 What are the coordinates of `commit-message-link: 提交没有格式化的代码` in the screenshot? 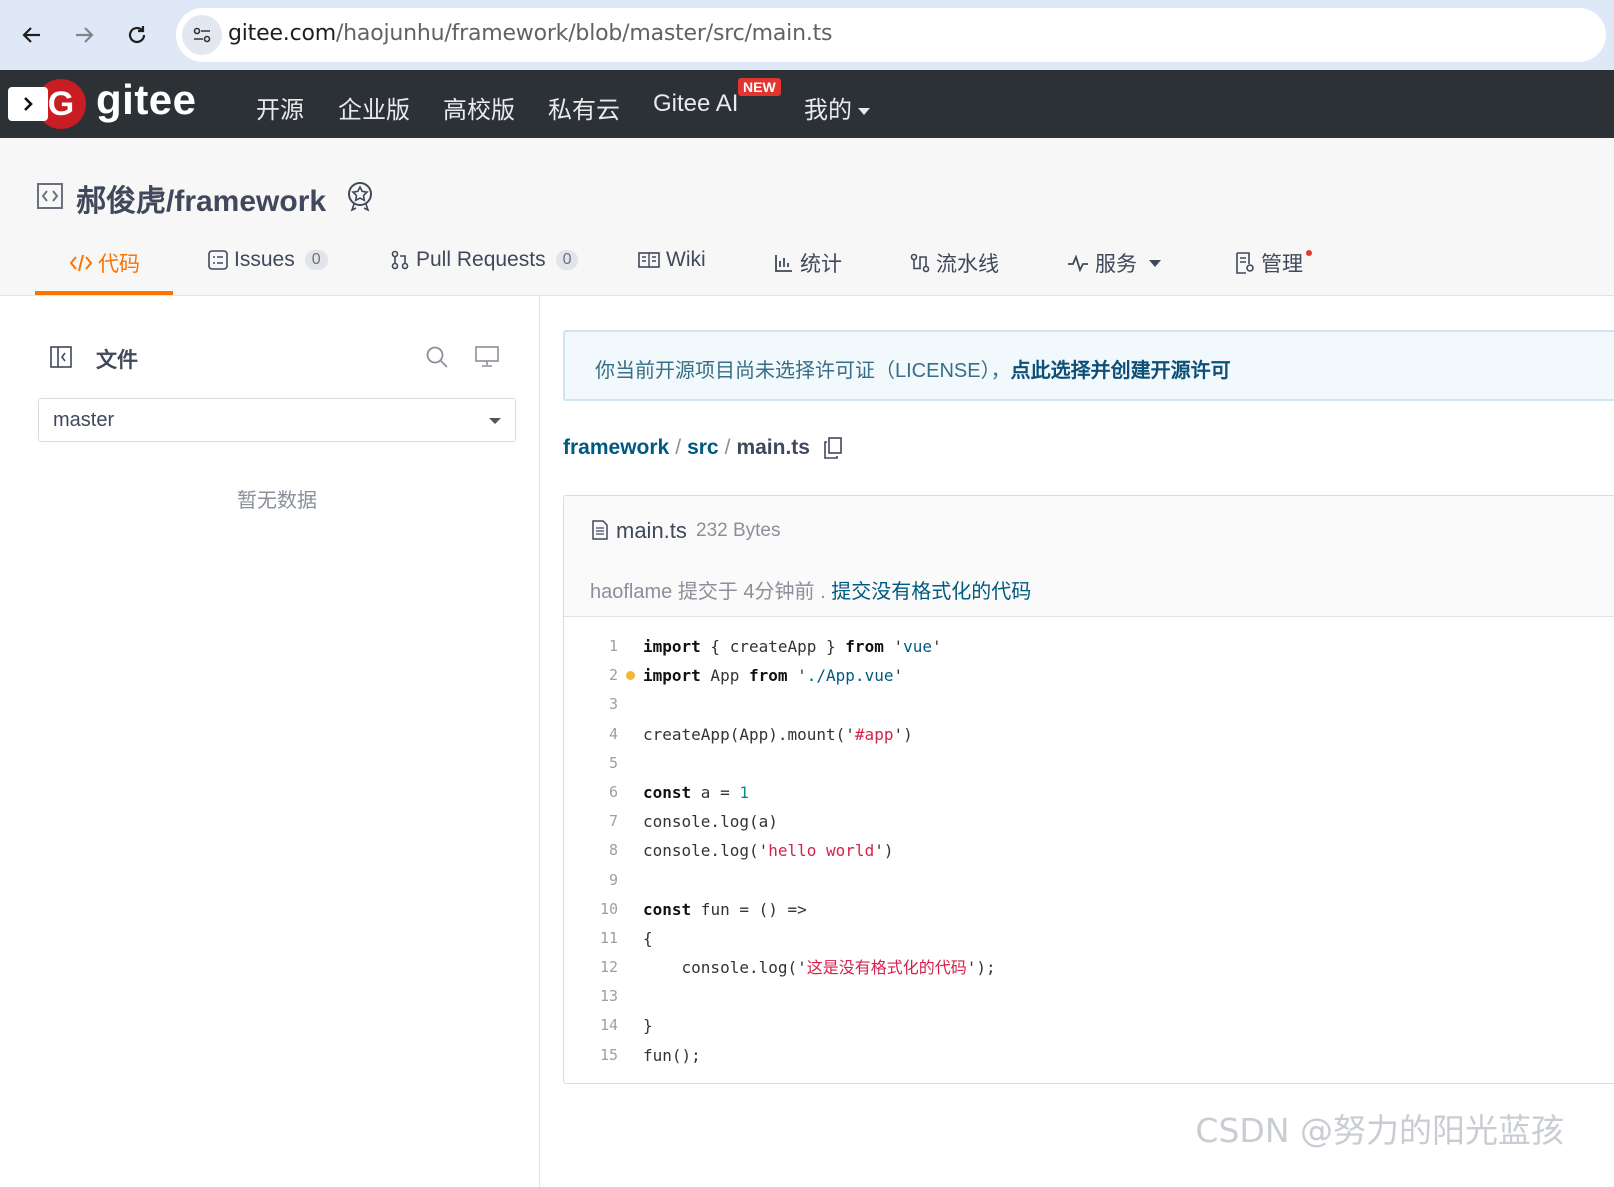 It's located at (931, 592).